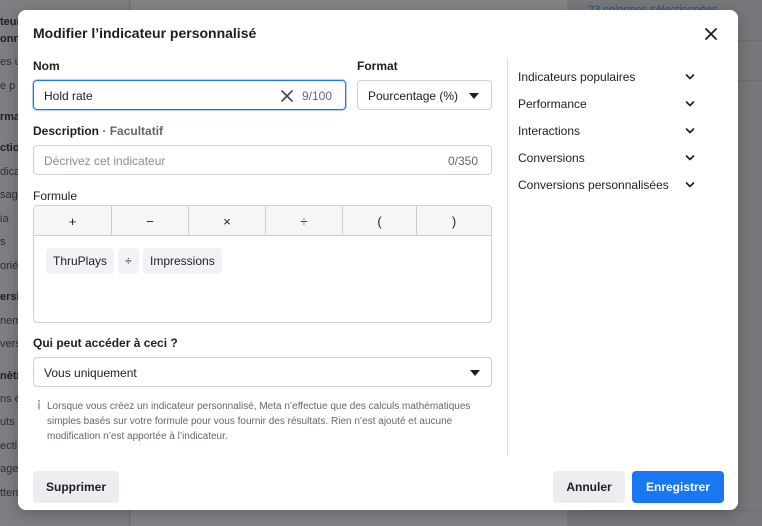 Image resolution: width=762 pixels, height=526 pixels. I want to click on description-label: Description · Facultatif, so click(98, 131).